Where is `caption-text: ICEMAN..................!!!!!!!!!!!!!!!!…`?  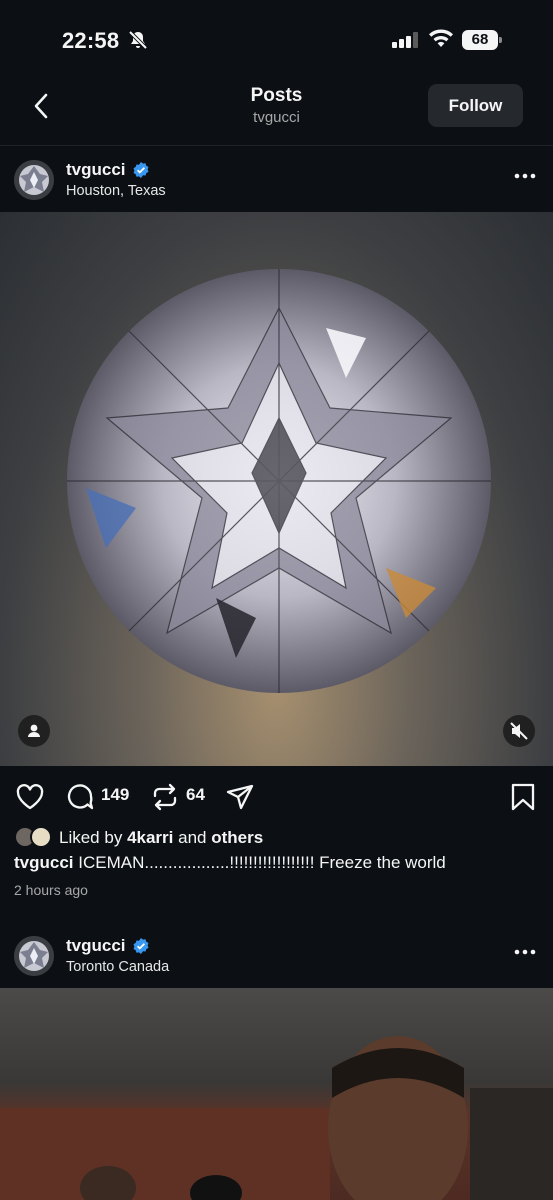 caption-text: ICEMAN..................!!!!!!!!!!!!!!!!… is located at coordinates (262, 862).